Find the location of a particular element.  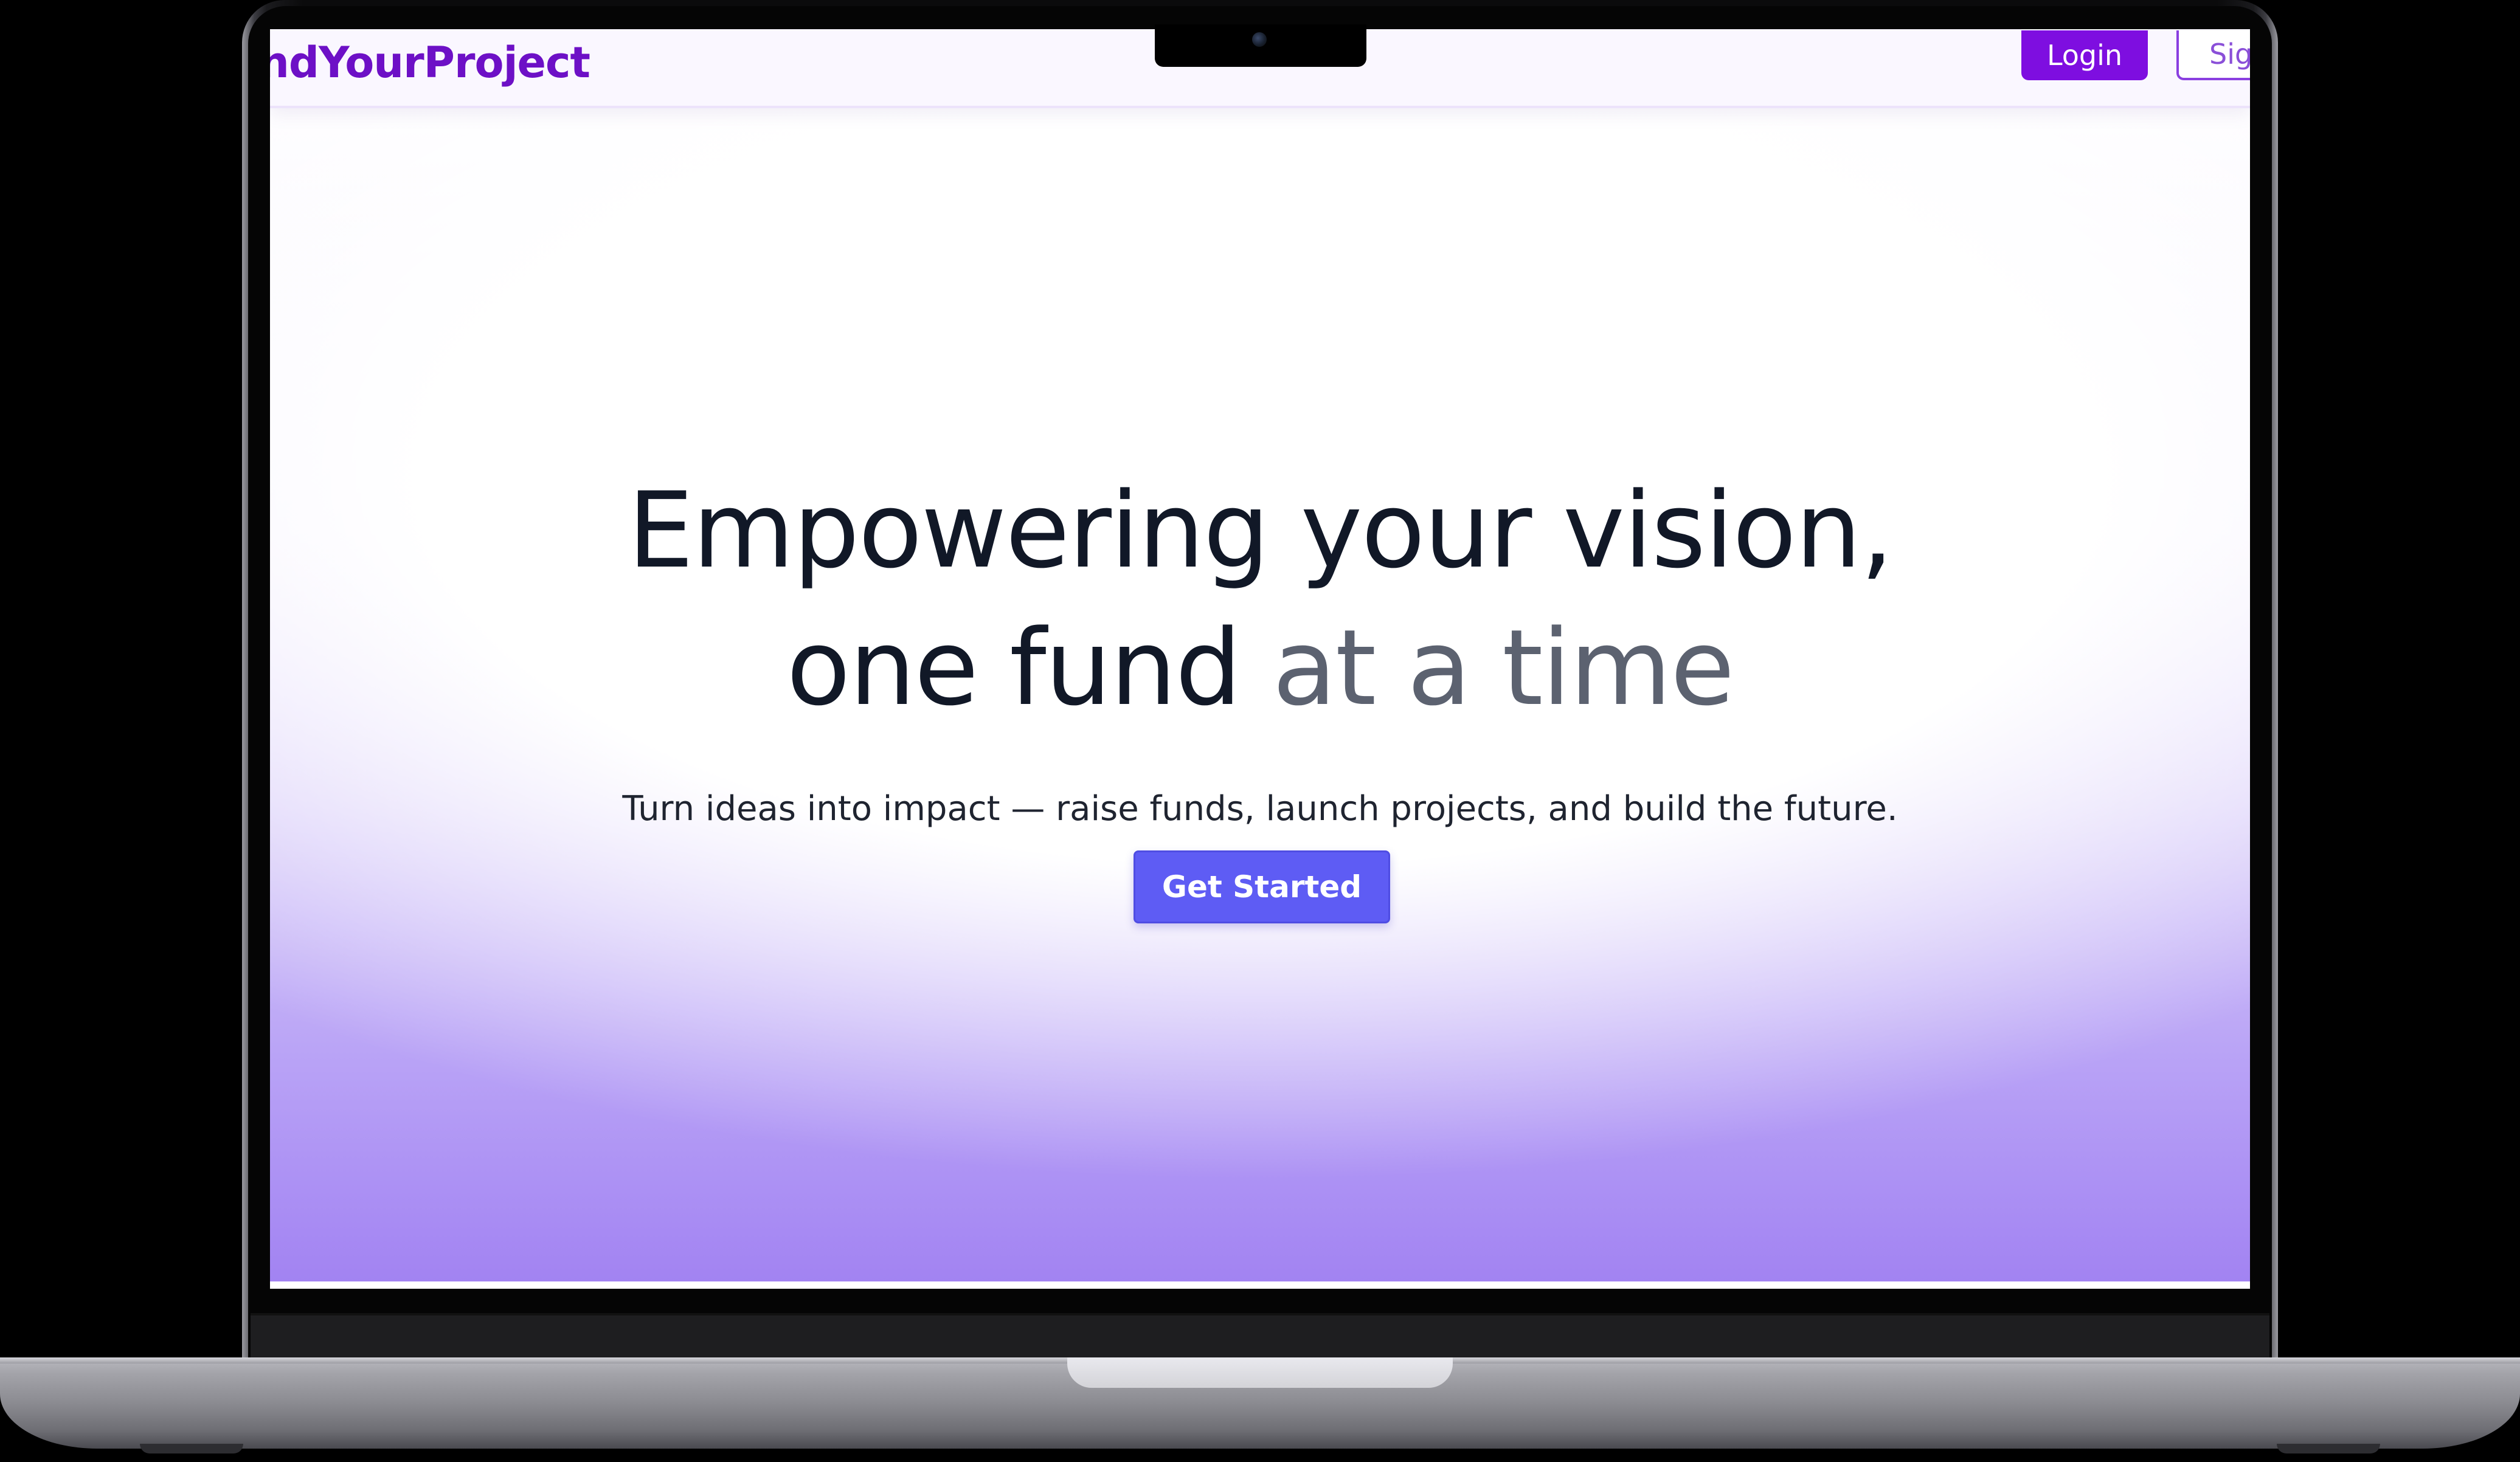

laptop-thumb-notch is located at coordinates (1260, 1373).